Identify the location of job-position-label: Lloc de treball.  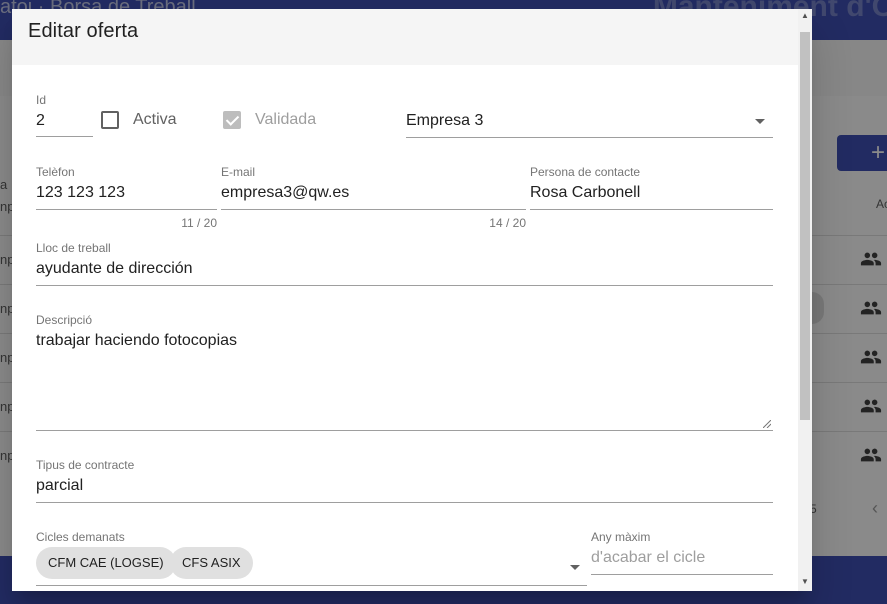
(73, 248).